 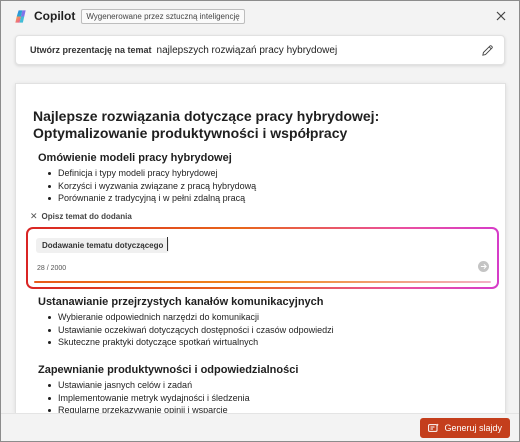 What do you see at coordinates (247, 50) in the screenshot?
I see `topic-text: najlepszych rozwiązań pracy hybrydowej` at bounding box center [247, 50].